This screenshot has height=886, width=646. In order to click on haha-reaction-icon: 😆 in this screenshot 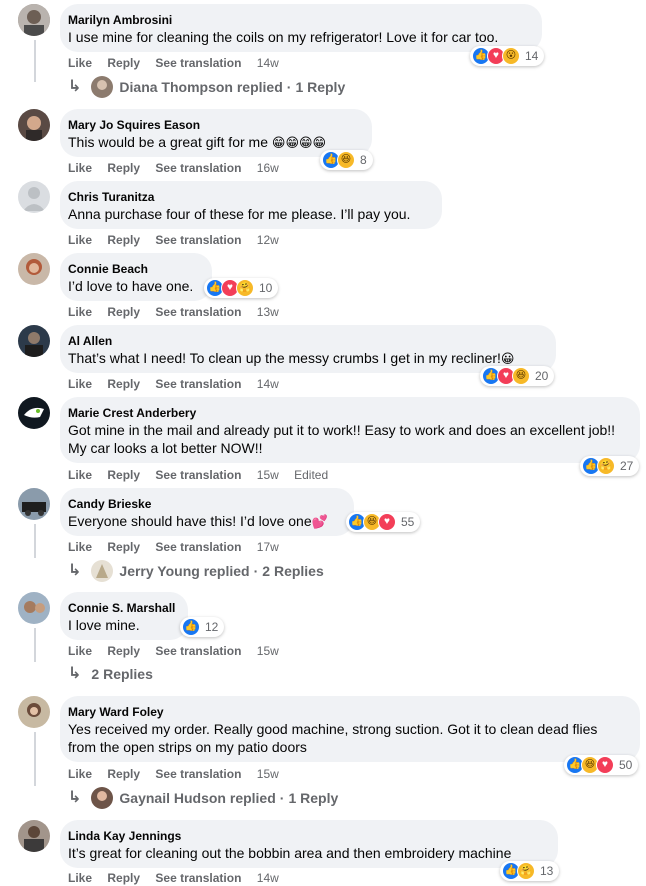, I will do `click(346, 160)`.